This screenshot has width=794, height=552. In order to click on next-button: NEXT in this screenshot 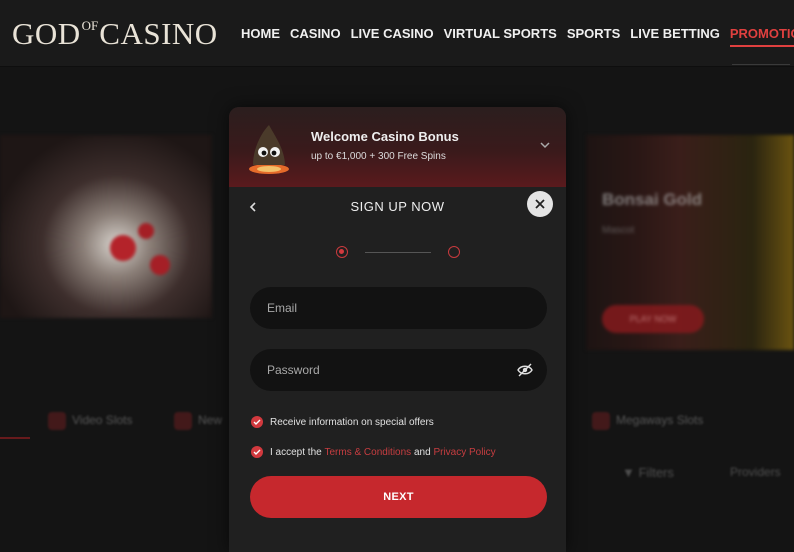, I will do `click(398, 497)`.